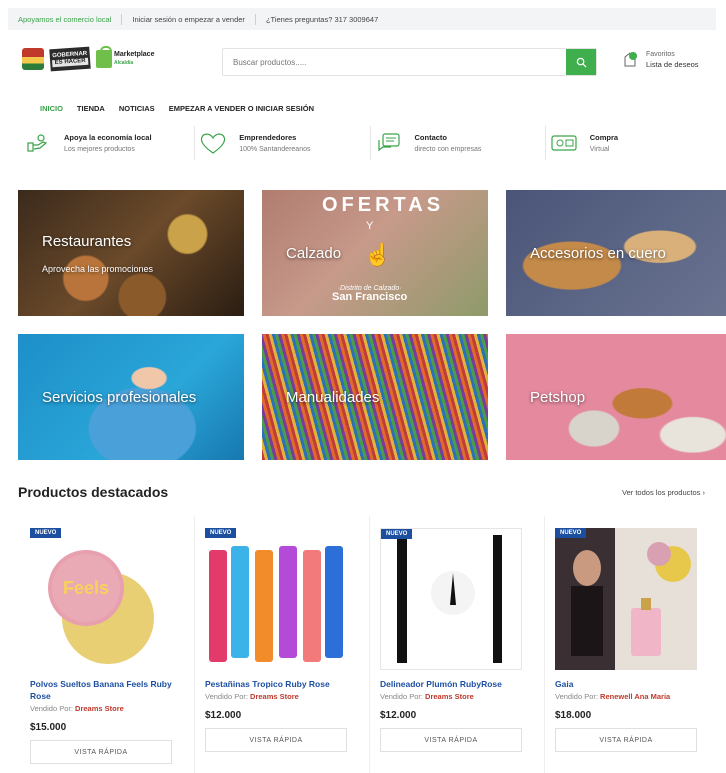 The image size is (726, 773). I want to click on search-button, so click(581, 62).